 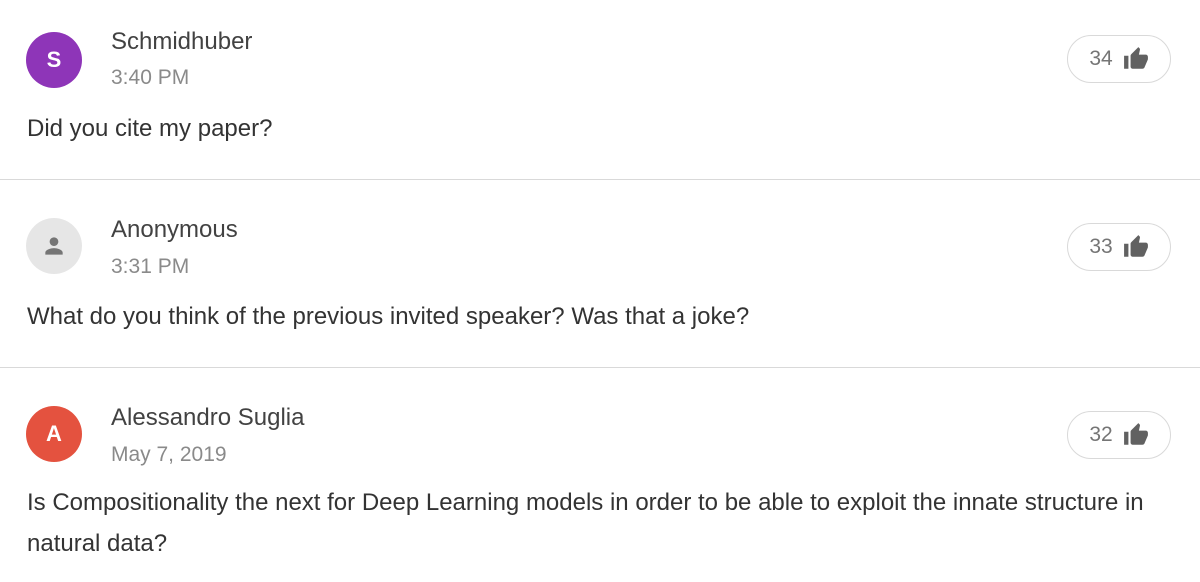 I want to click on like-count: 33, so click(x=1101, y=246).